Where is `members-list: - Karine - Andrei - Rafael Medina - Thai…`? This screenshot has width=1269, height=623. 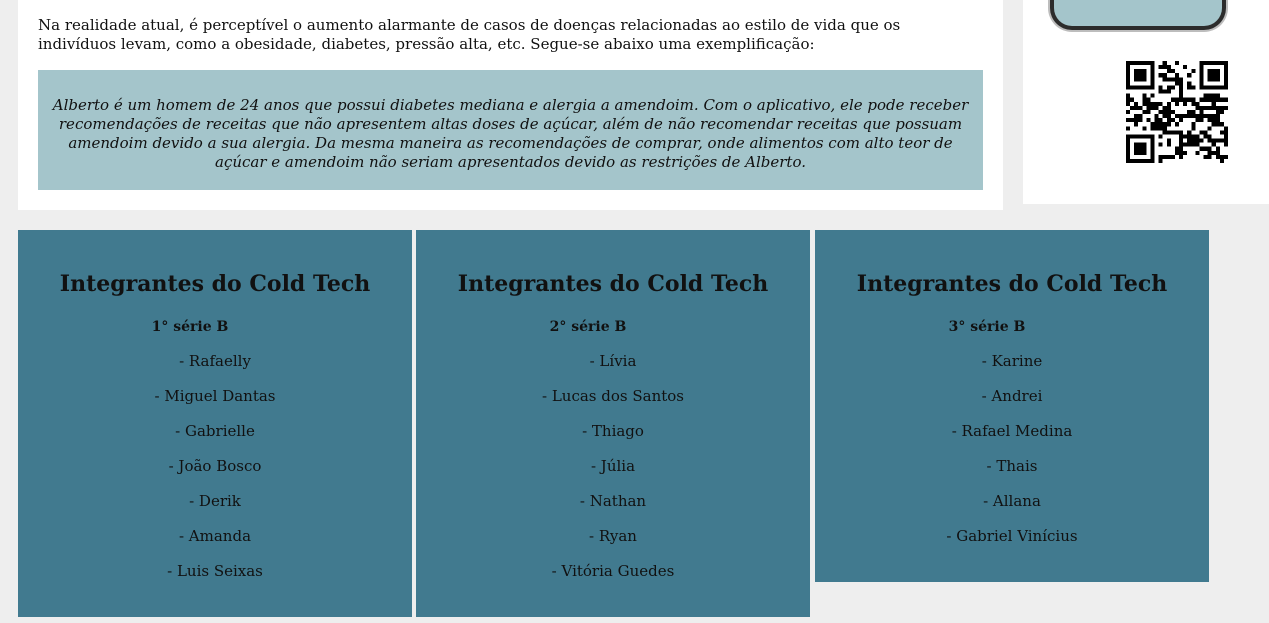 members-list: - Karine - Andrei - Rafael Medina - Thai… is located at coordinates (1012, 449).